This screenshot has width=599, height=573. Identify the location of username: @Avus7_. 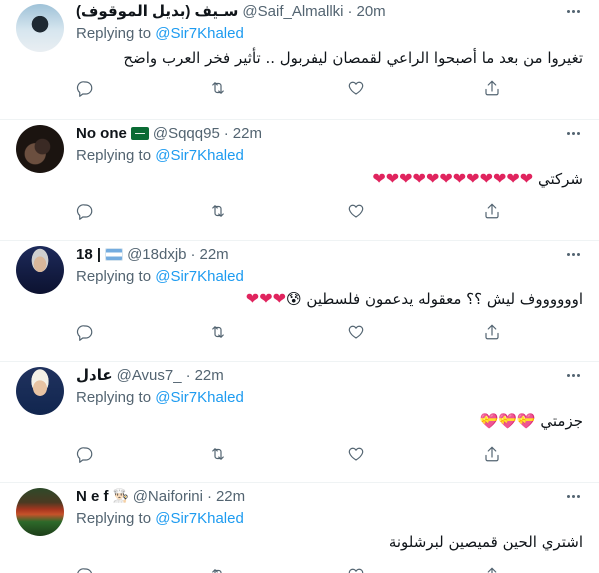
(149, 375).